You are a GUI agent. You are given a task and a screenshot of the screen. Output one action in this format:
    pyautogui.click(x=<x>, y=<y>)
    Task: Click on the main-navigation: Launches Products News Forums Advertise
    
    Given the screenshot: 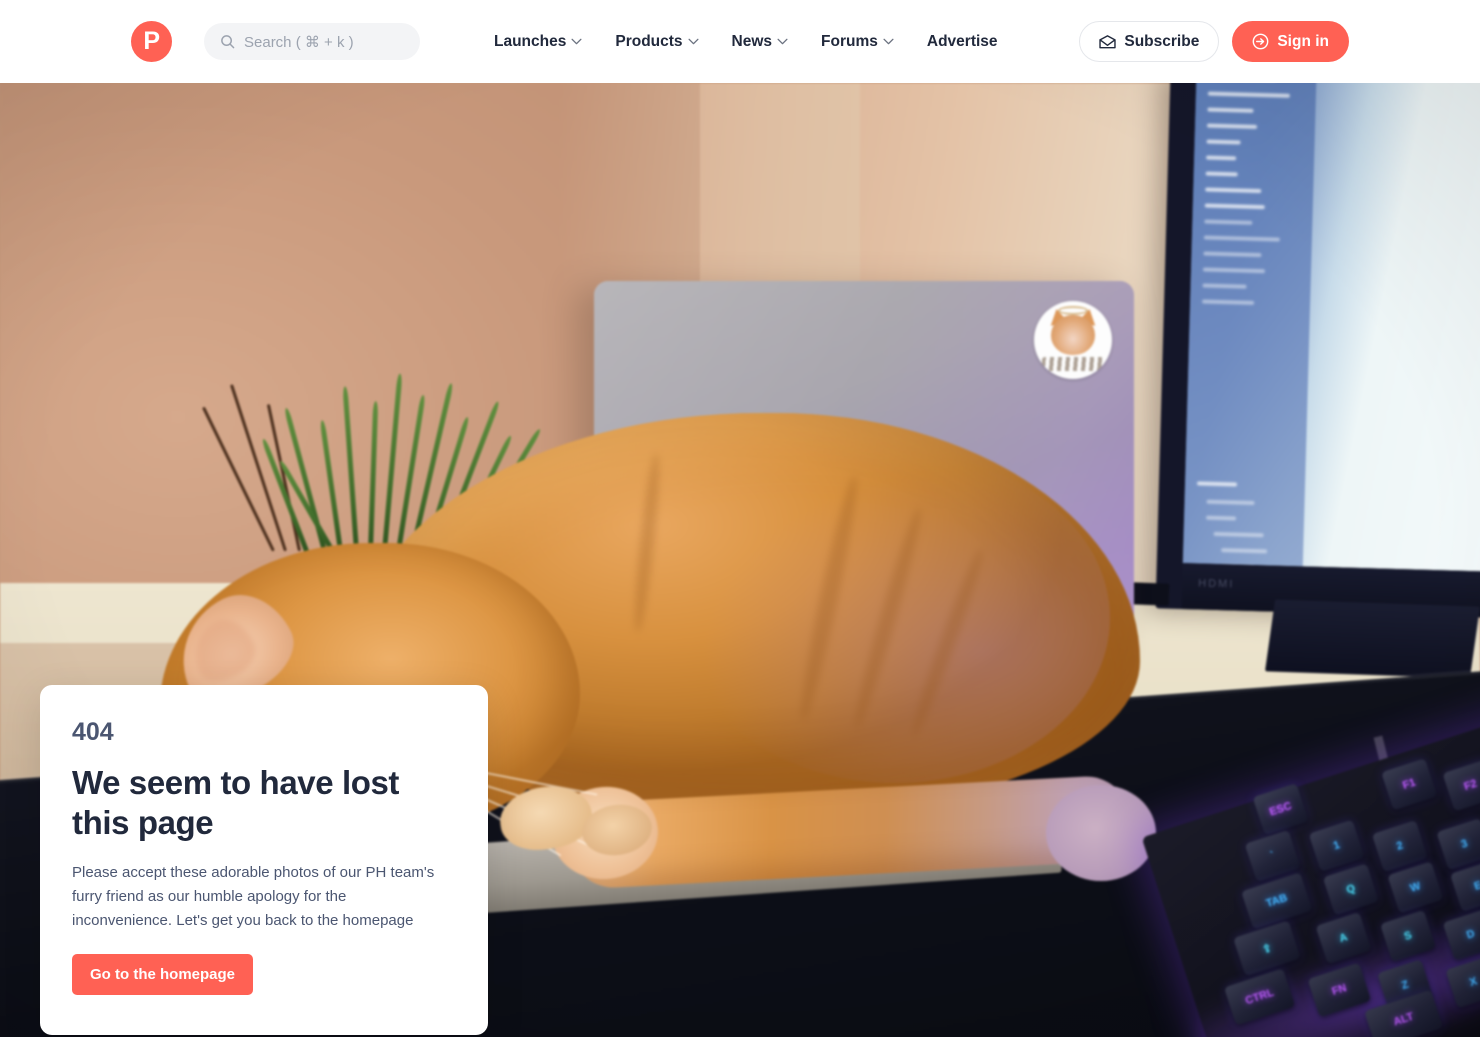 What is the action you would take?
    pyautogui.click(x=746, y=41)
    